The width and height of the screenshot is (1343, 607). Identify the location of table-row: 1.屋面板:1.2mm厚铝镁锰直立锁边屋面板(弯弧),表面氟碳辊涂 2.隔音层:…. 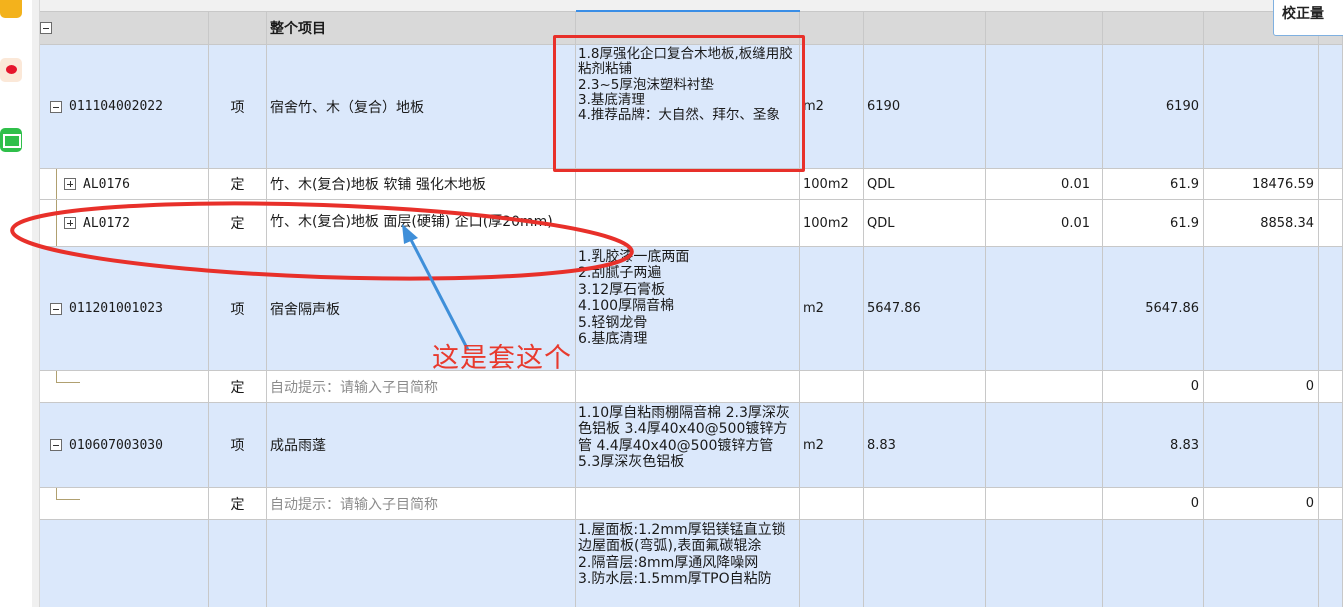
(691, 563).